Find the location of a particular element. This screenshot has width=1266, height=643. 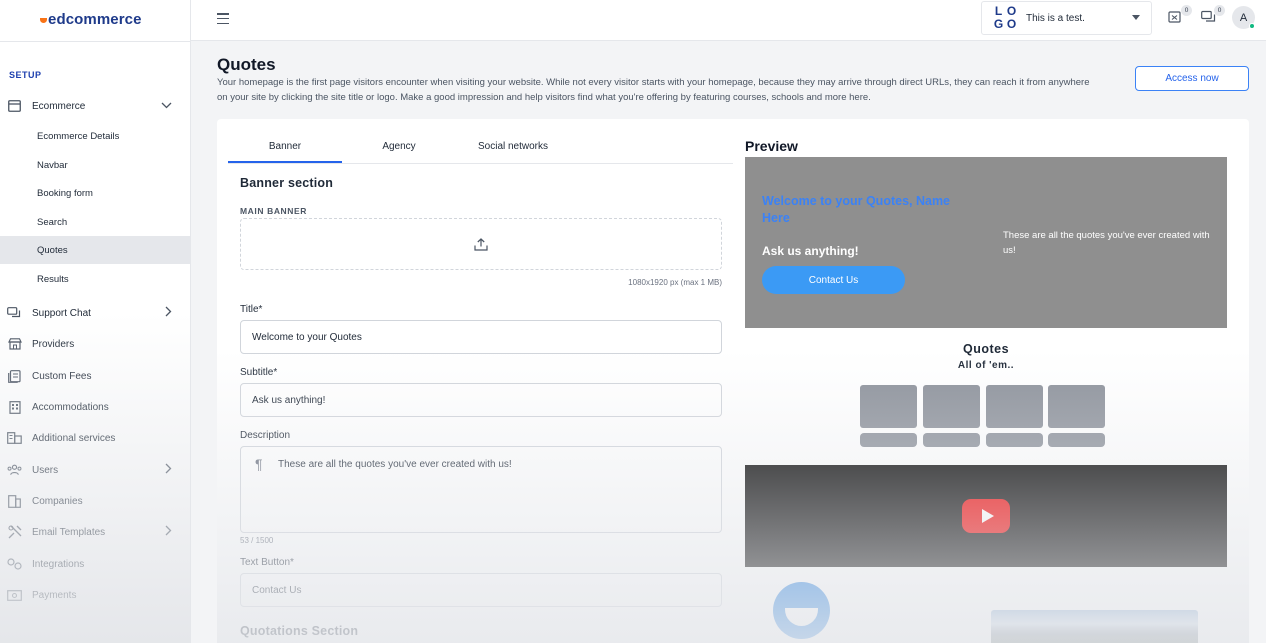

messages-badge: 0 is located at coordinates (1219, 10).